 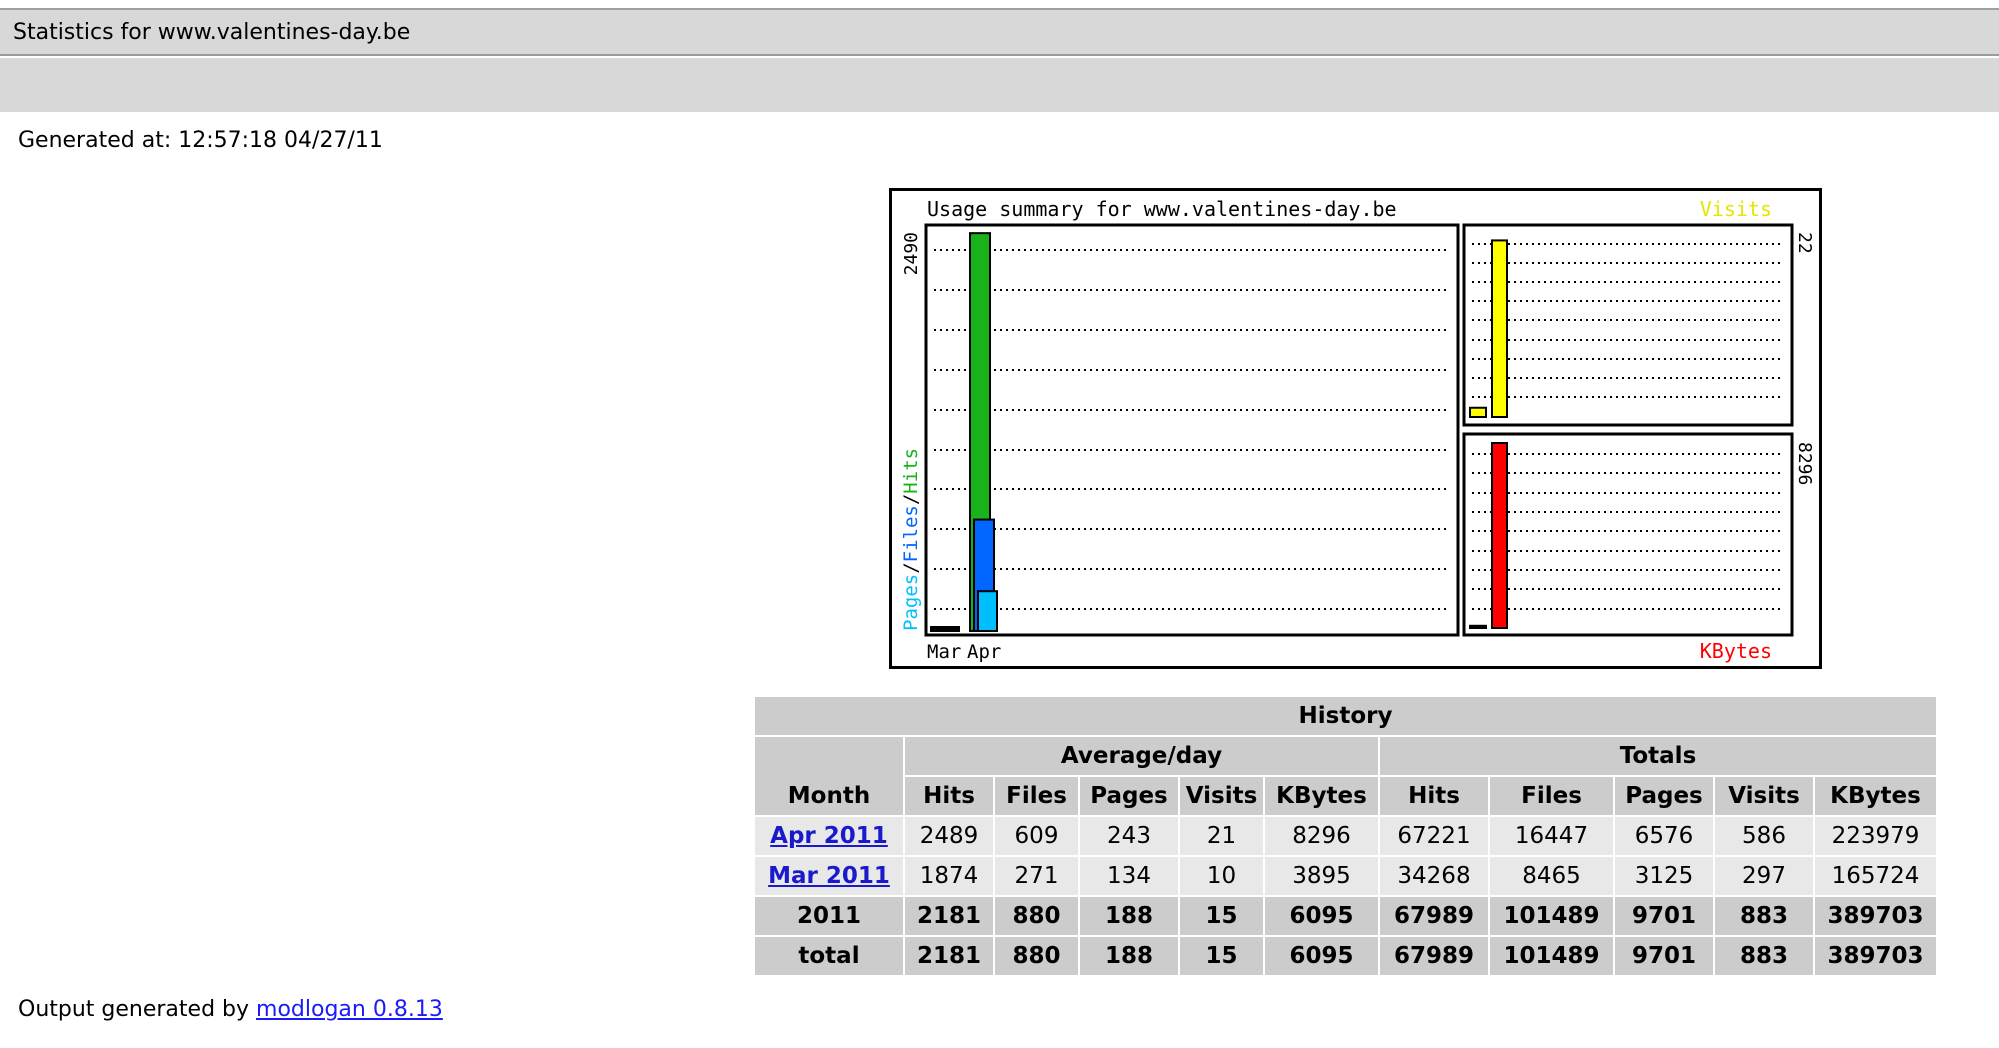 I want to click on page-title: Statistics for www.valentines-day.be, so click(x=999, y=33).